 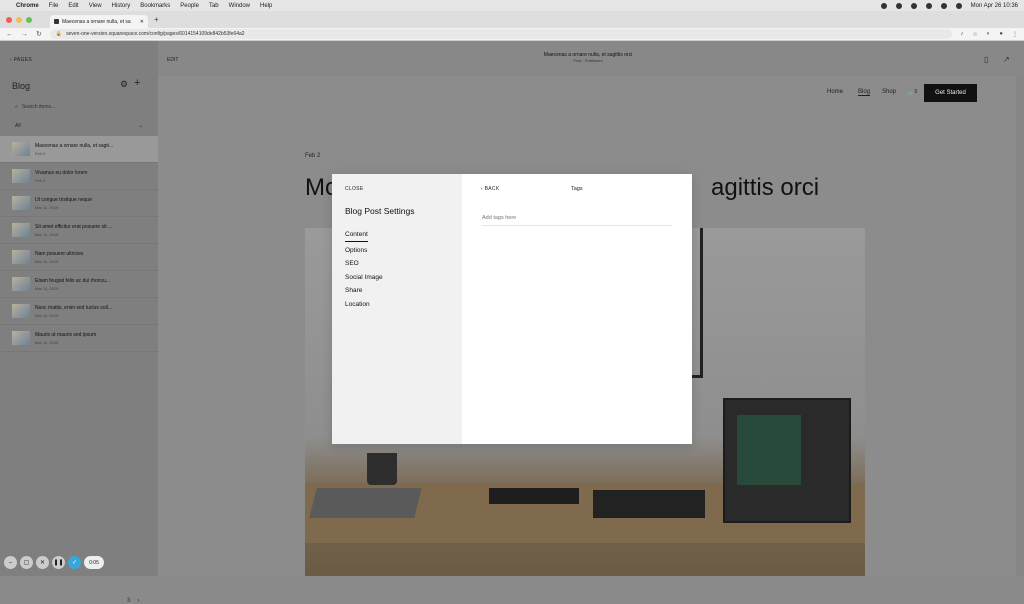 I want to click on menu-item-seo: SEO, so click(x=364, y=264).